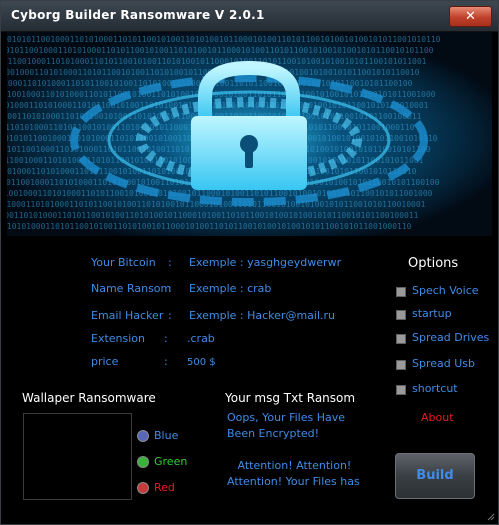 The image size is (499, 525). I want to click on message-heading: Your msg Txt Ransom, so click(290, 398).